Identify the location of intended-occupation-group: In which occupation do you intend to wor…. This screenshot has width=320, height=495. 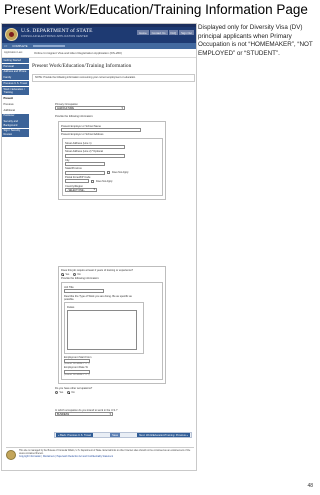
(115, 413).